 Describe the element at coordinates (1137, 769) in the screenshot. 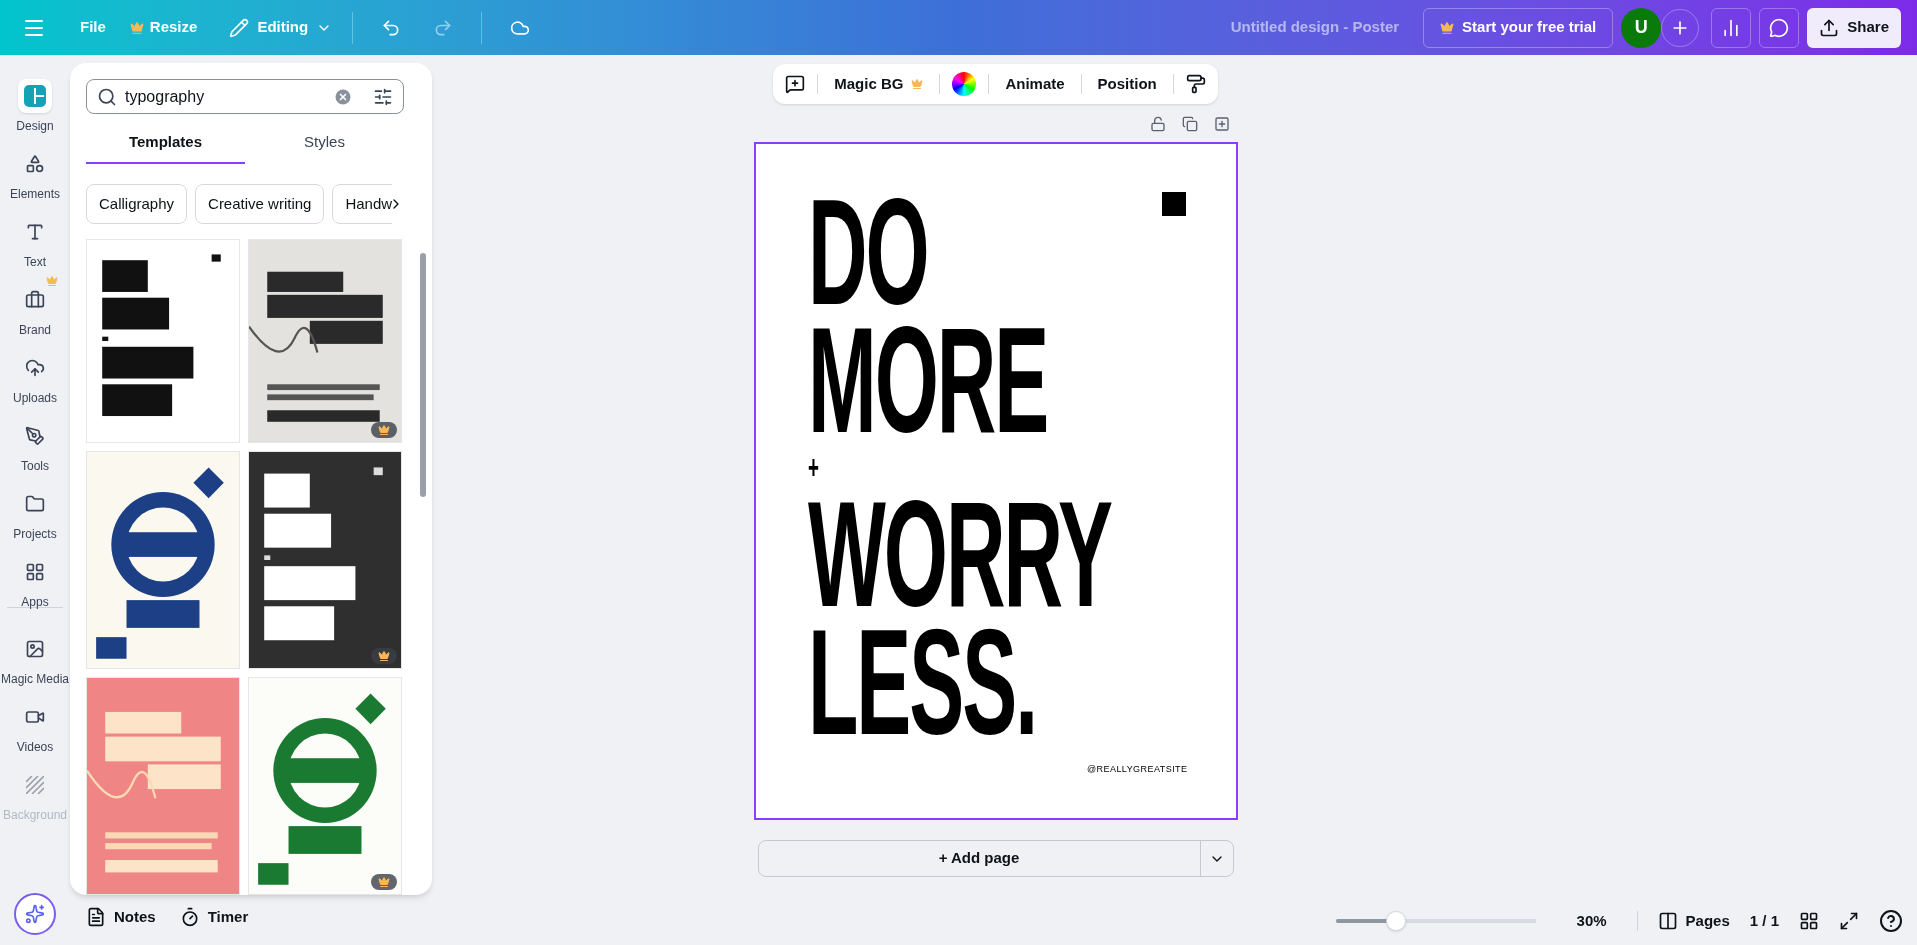

I see `poster-handle: @REALLYGREATSITE` at that location.